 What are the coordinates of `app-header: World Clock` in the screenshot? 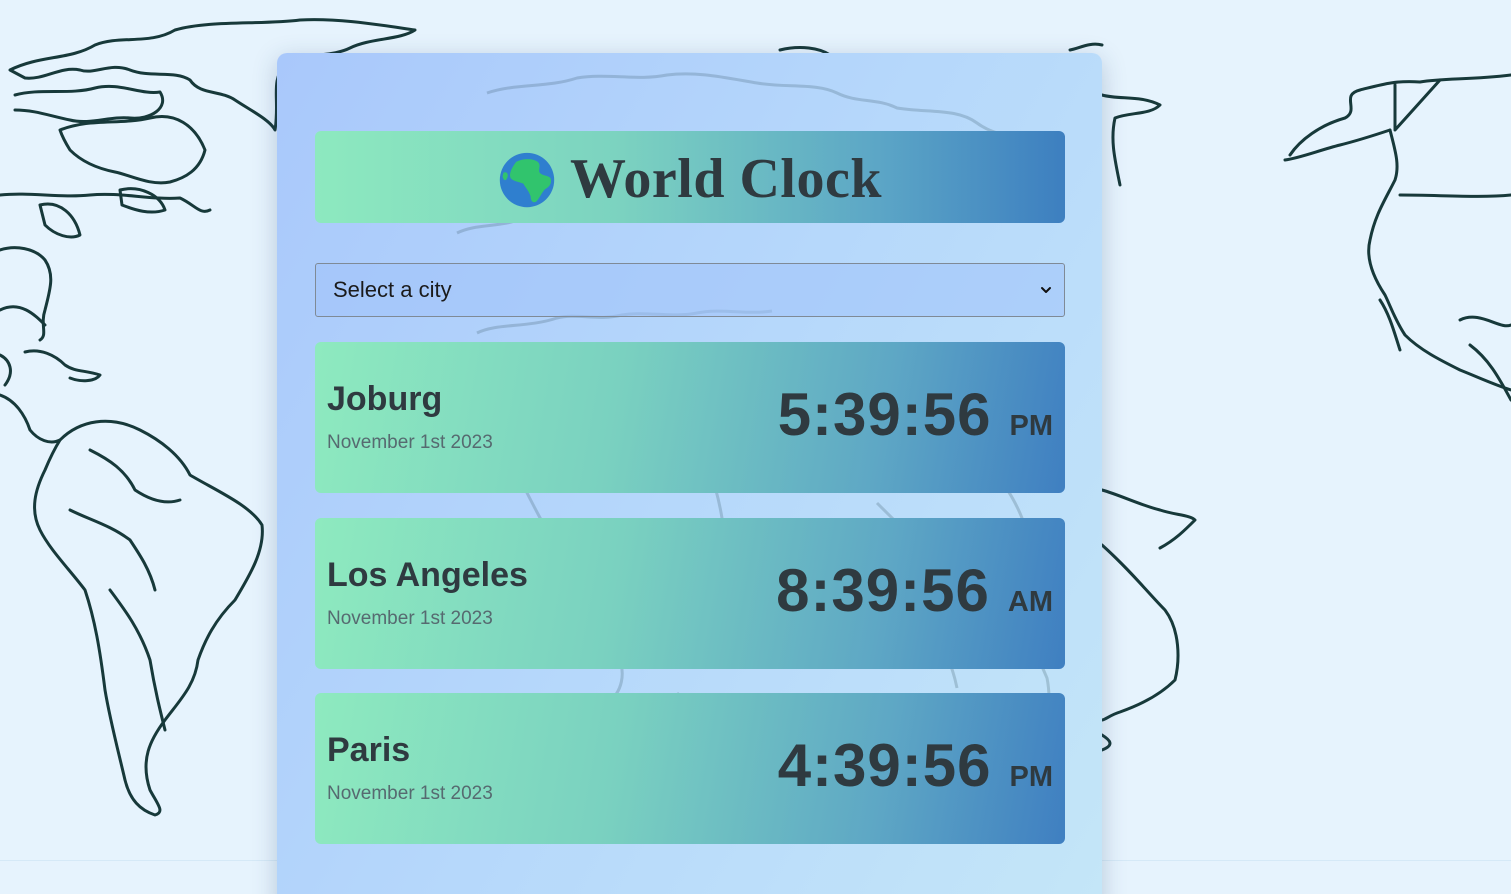 It's located at (690, 177).